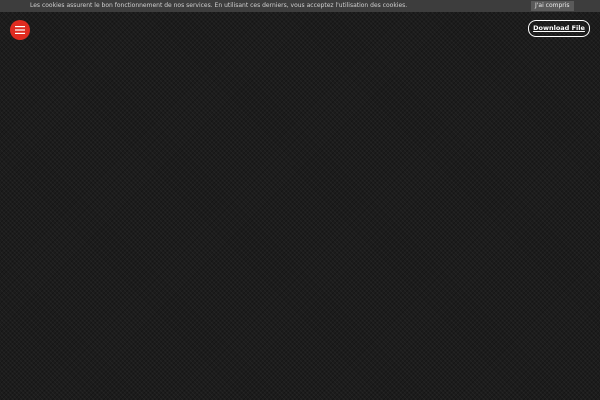 This screenshot has height=400, width=600. I want to click on download-file-button: Download File, so click(559, 28).